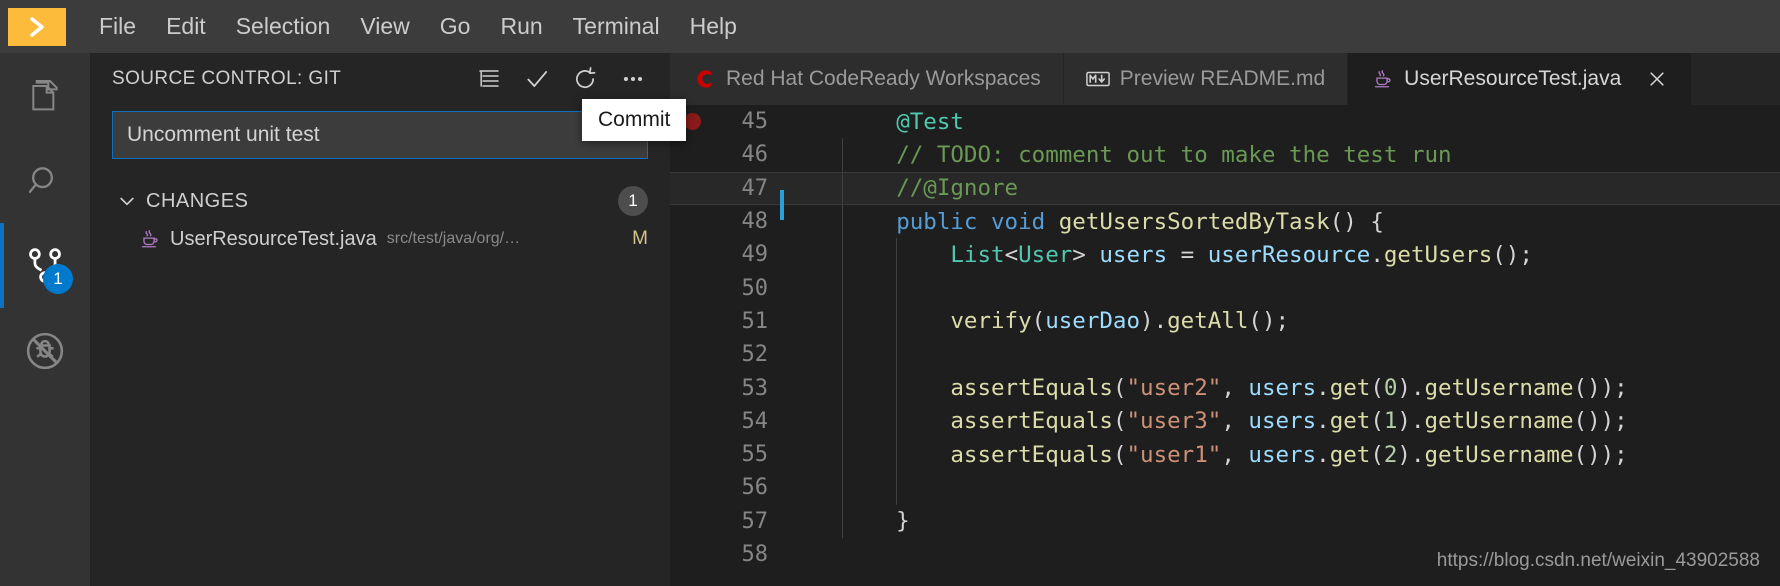 The height and width of the screenshot is (586, 1780). Describe the element at coordinates (867, 79) in the screenshot. I see `tab-red-hat-codeready-workspaces: Red Hat CodeReady Workspaces` at that location.